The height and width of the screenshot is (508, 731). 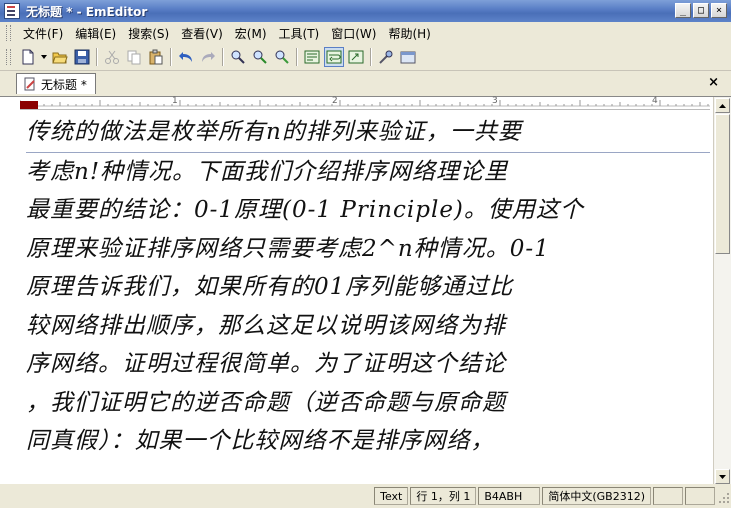 I want to click on magnifier-icon, so click(x=238, y=57).